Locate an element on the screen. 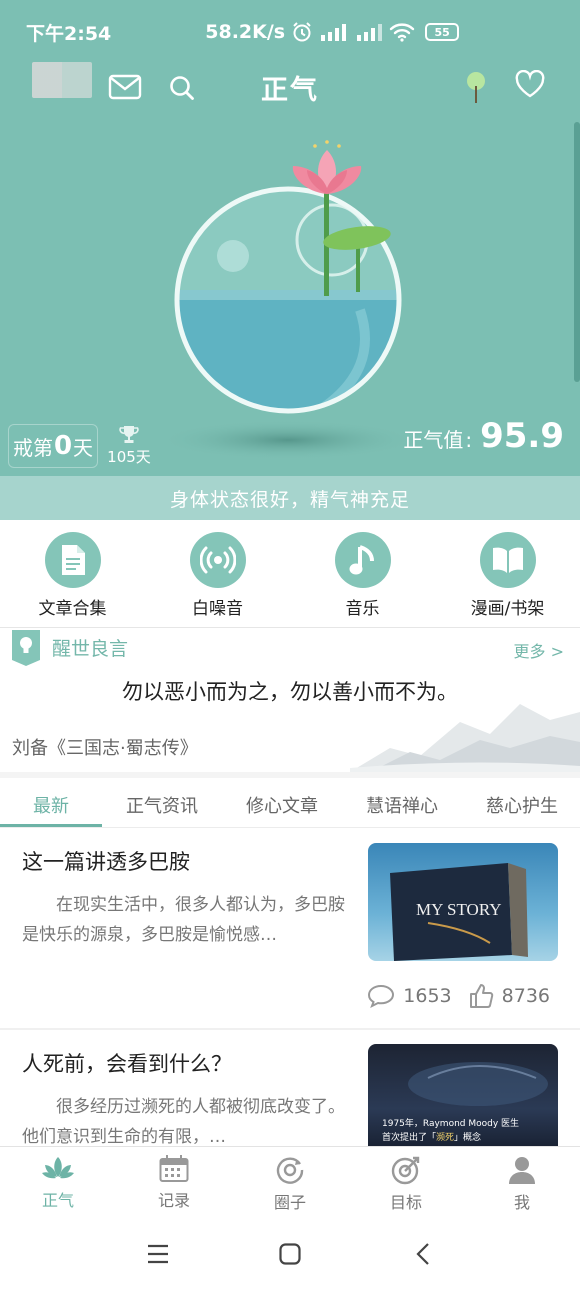 The image size is (580, 1289). quick-link-label: 文章合集 is located at coordinates (72, 609).